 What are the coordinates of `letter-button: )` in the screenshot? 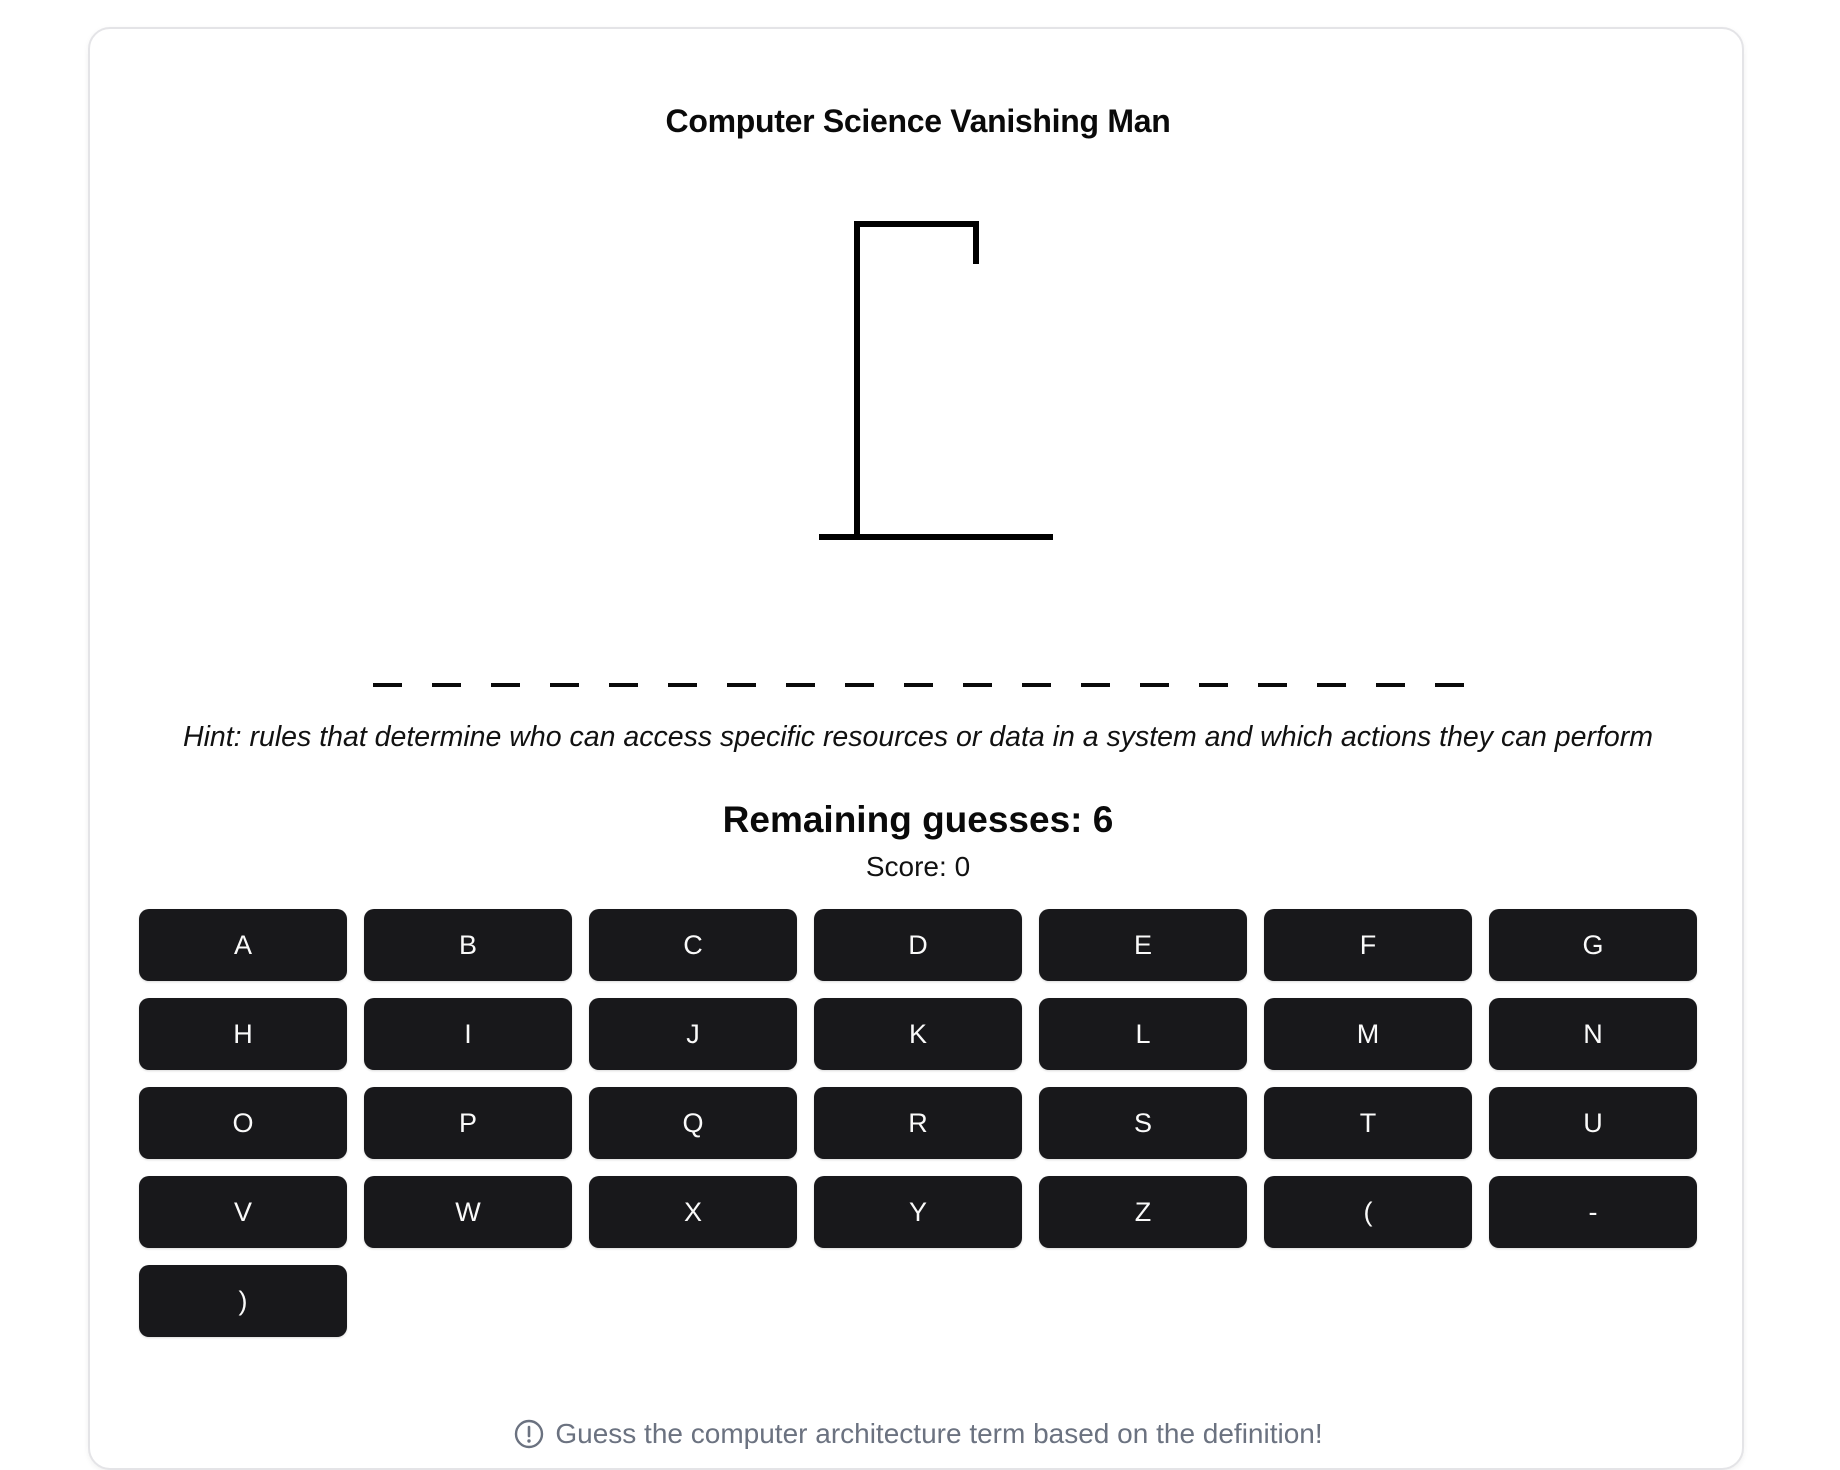 It's located at (243, 1301).